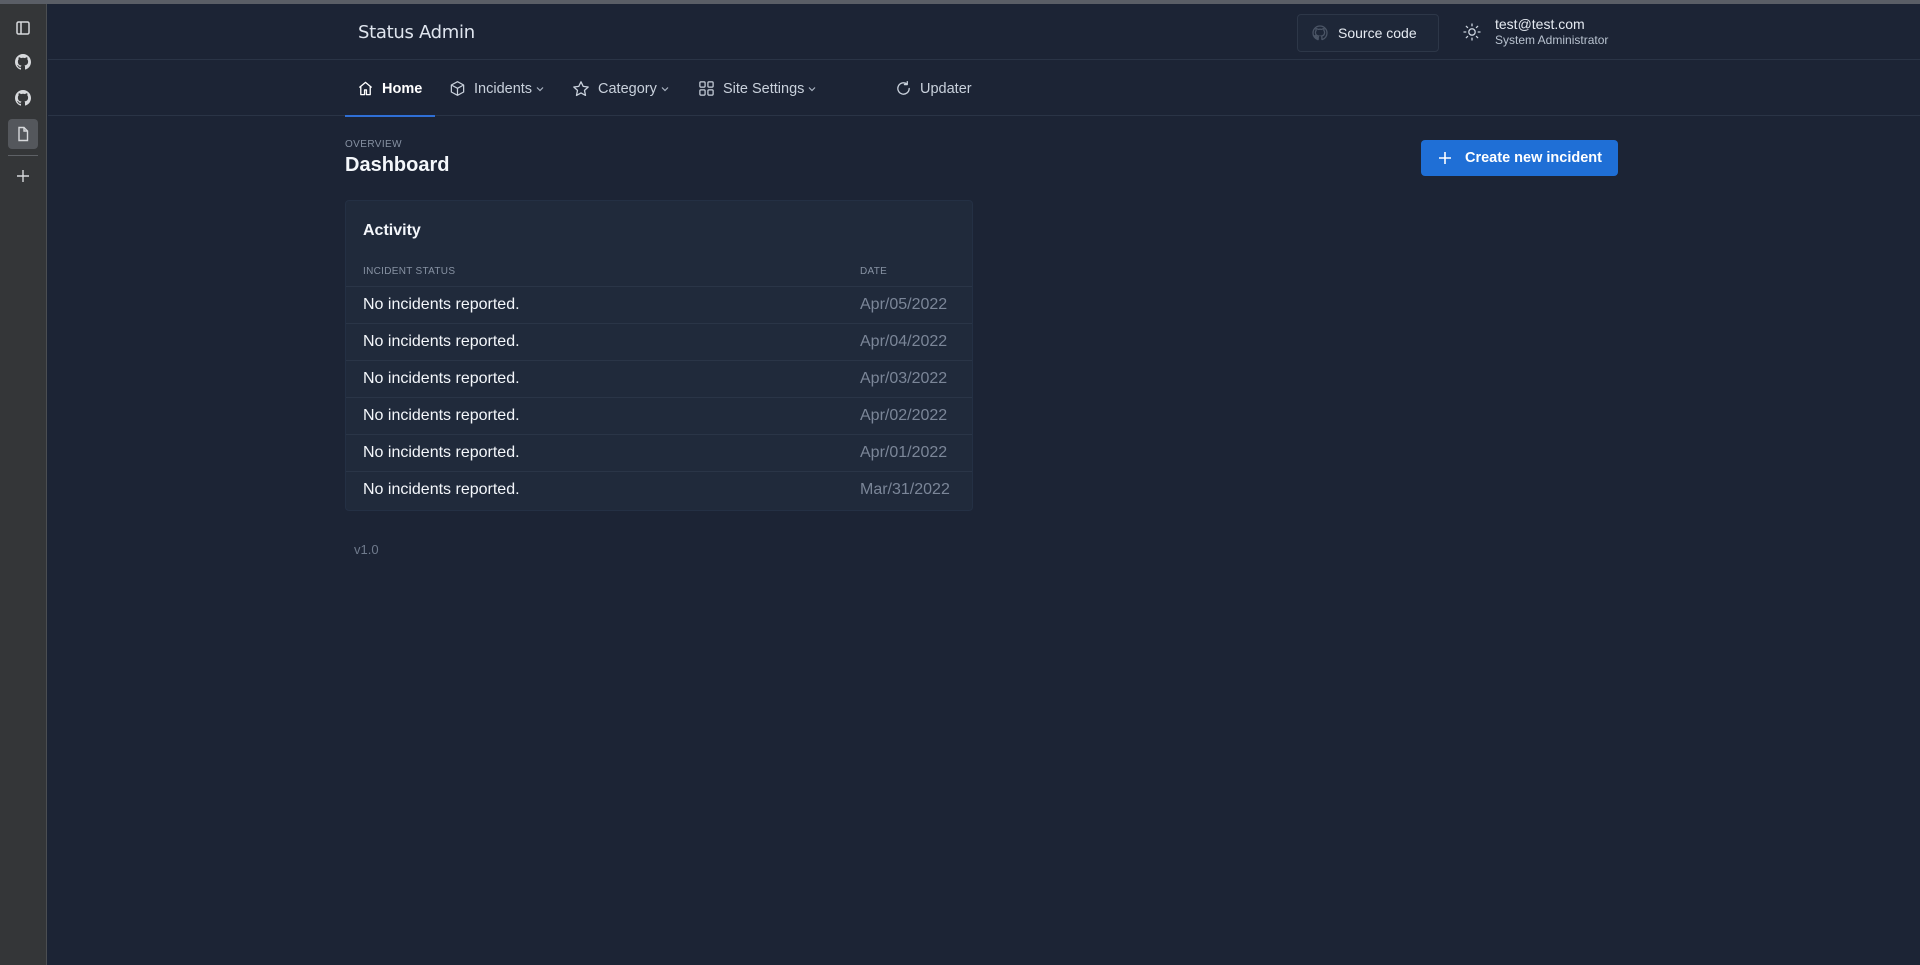 Image resolution: width=1920 pixels, height=965 pixels. What do you see at coordinates (659, 341) in the screenshot?
I see `table-row: No incidents reported. Apr/04/2022` at bounding box center [659, 341].